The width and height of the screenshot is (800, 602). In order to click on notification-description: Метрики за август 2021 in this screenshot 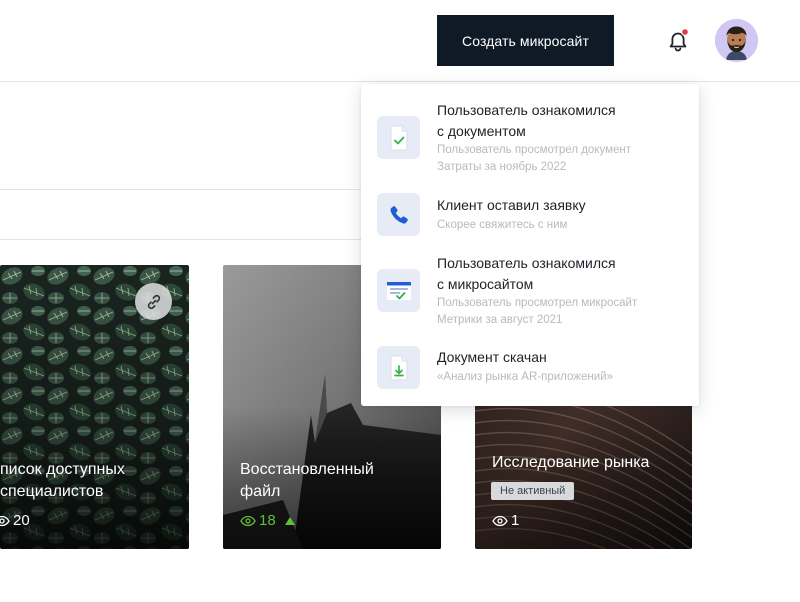, I will do `click(500, 320)`.